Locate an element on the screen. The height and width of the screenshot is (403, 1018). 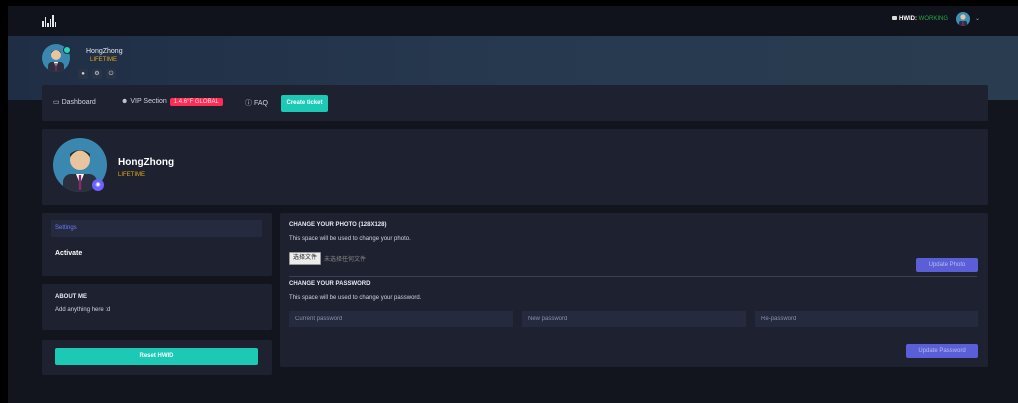
nav-vip-label: VIP Section is located at coordinates (148, 101).